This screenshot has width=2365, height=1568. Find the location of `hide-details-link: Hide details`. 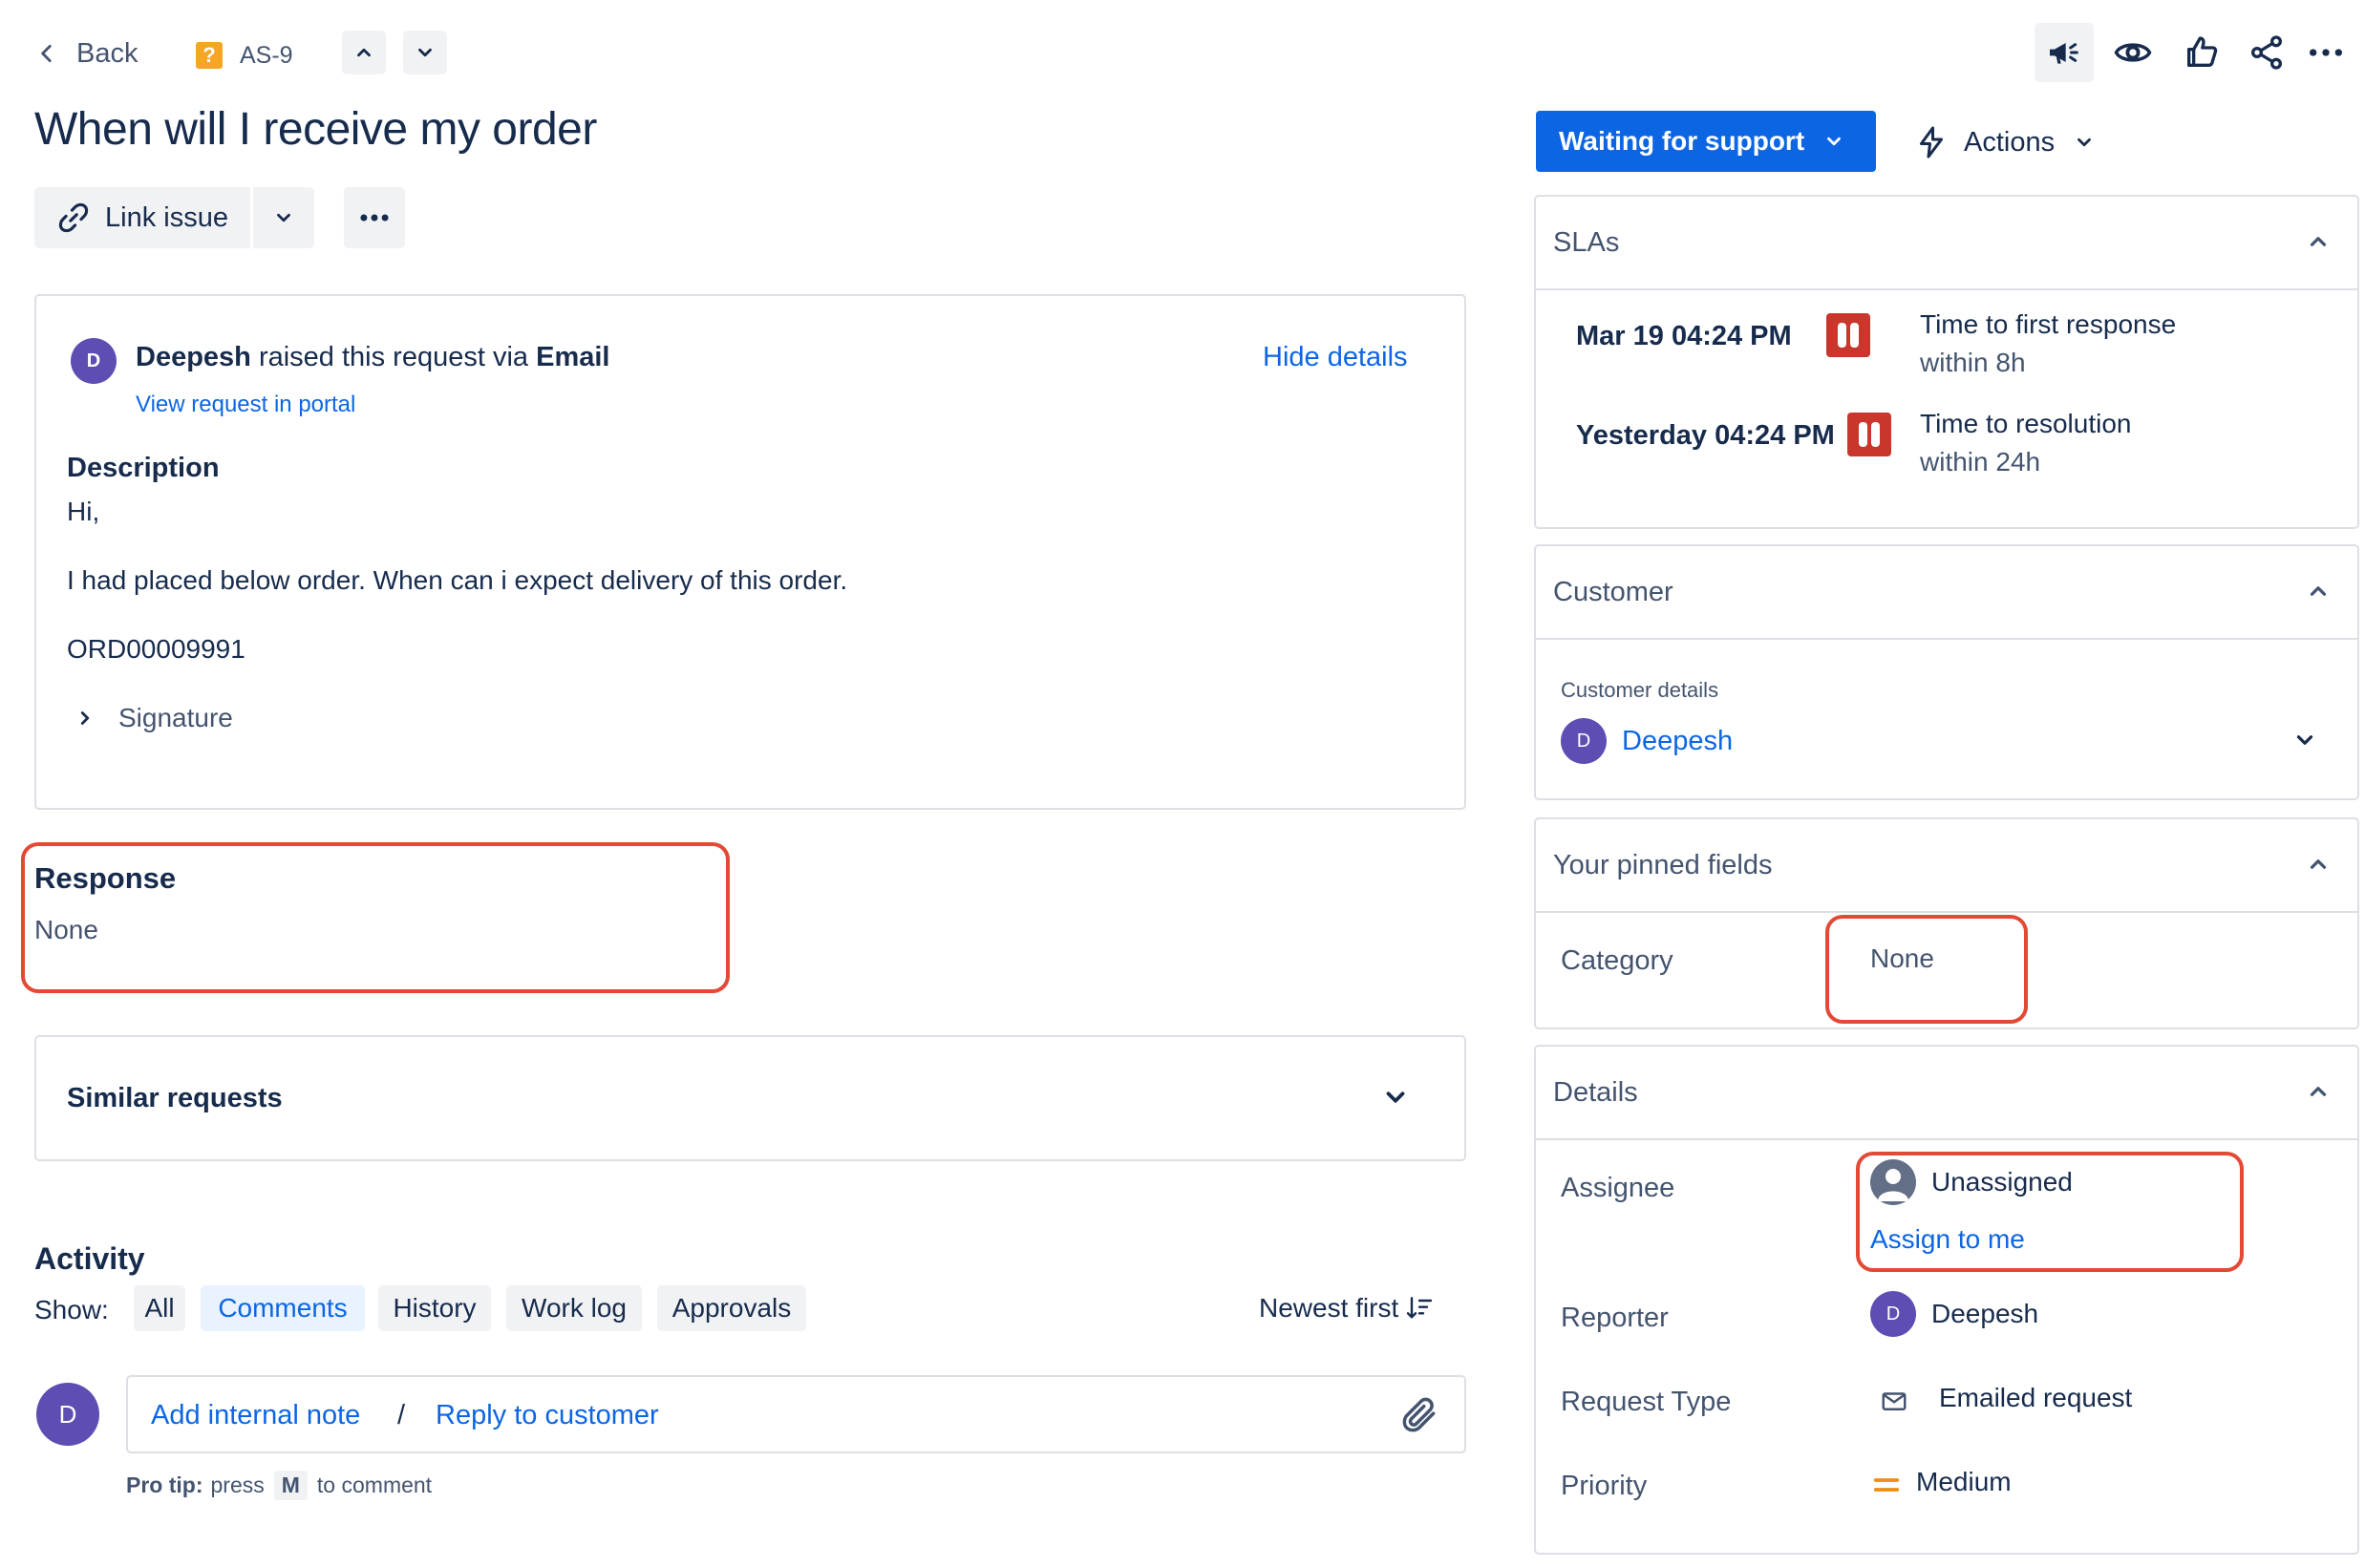

hide-details-link: Hide details is located at coordinates (1335, 357).